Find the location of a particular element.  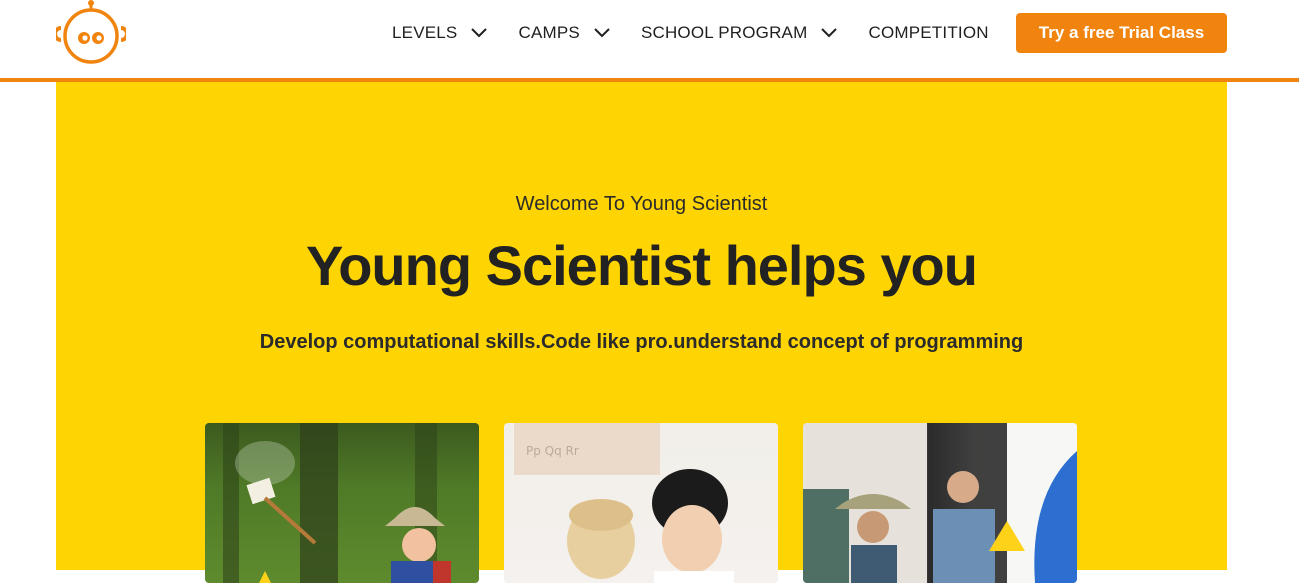

robot-logo-icon is located at coordinates (91, 32).